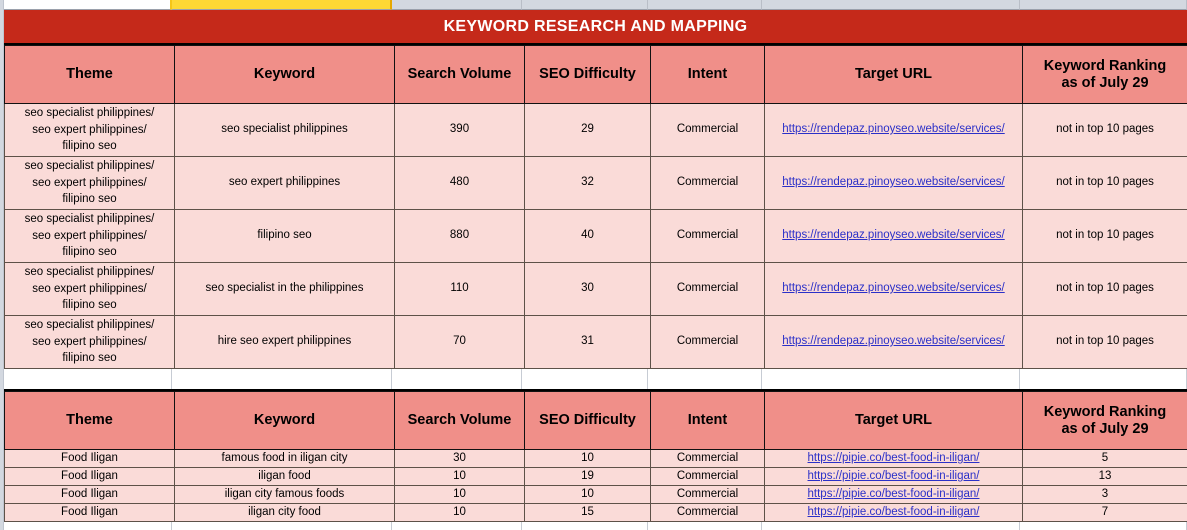 Image resolution: width=1187 pixels, height=530 pixels. What do you see at coordinates (1104, 420) in the screenshot?
I see `col-header-keyword-ranking: Keyword Ranking as of July 29` at bounding box center [1104, 420].